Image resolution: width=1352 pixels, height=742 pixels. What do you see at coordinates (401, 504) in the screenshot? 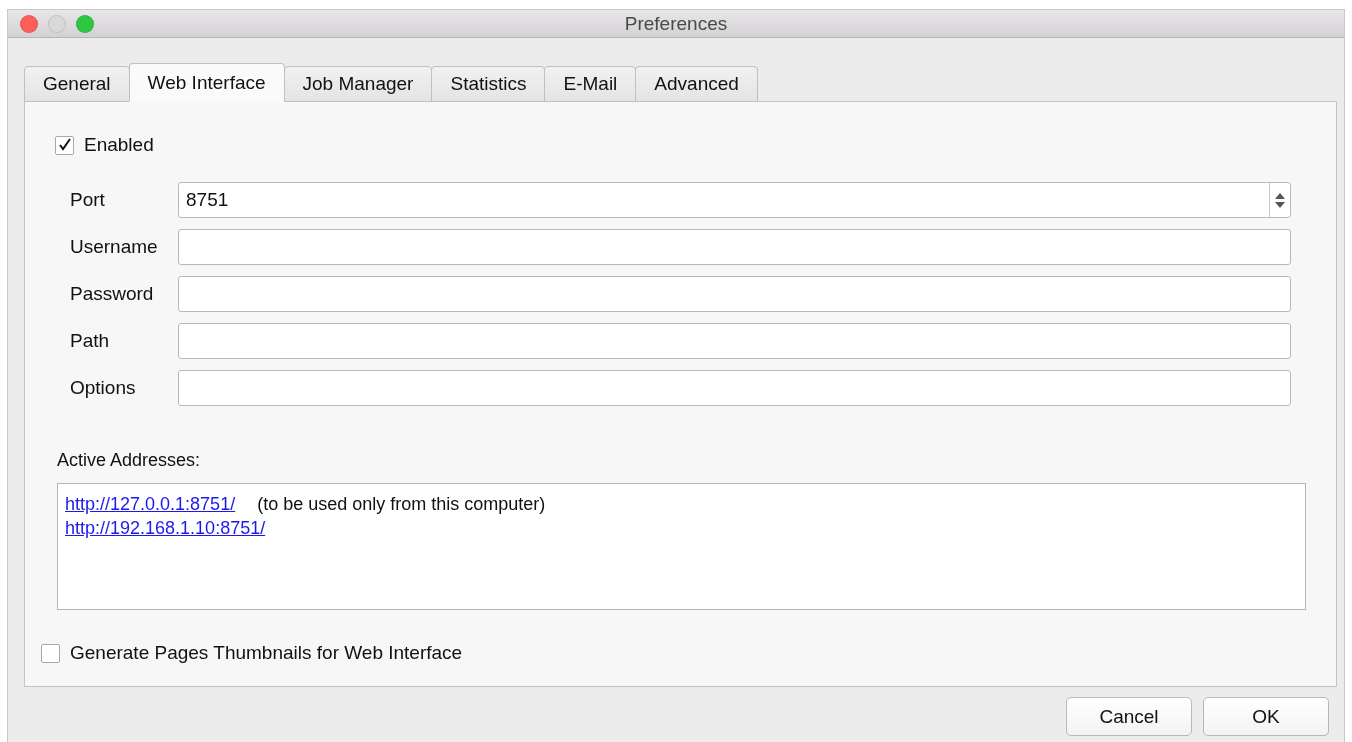
I see `address-note: (to be used only from this computer)` at bounding box center [401, 504].